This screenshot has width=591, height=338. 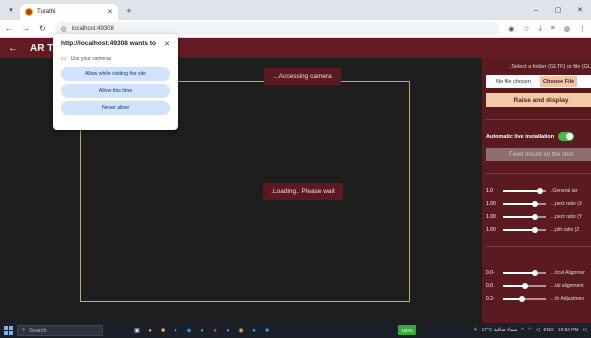 I want to click on edge-icon: ◐, so click(x=176, y=331).